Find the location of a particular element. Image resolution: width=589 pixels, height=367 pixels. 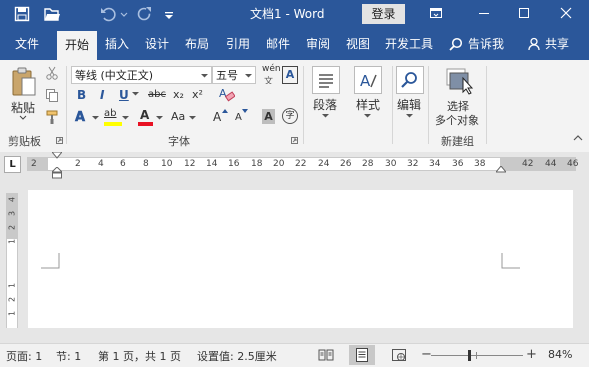

right-indent-marker is located at coordinates (501, 169).